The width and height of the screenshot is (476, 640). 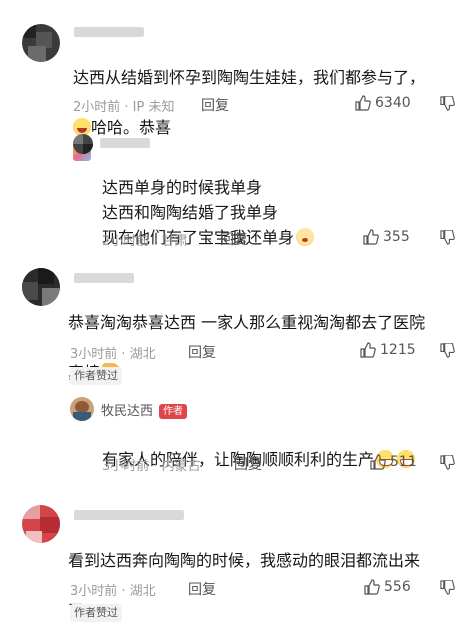 I want to click on comment-author-line: 牧民达西 作者, so click(x=144, y=409).